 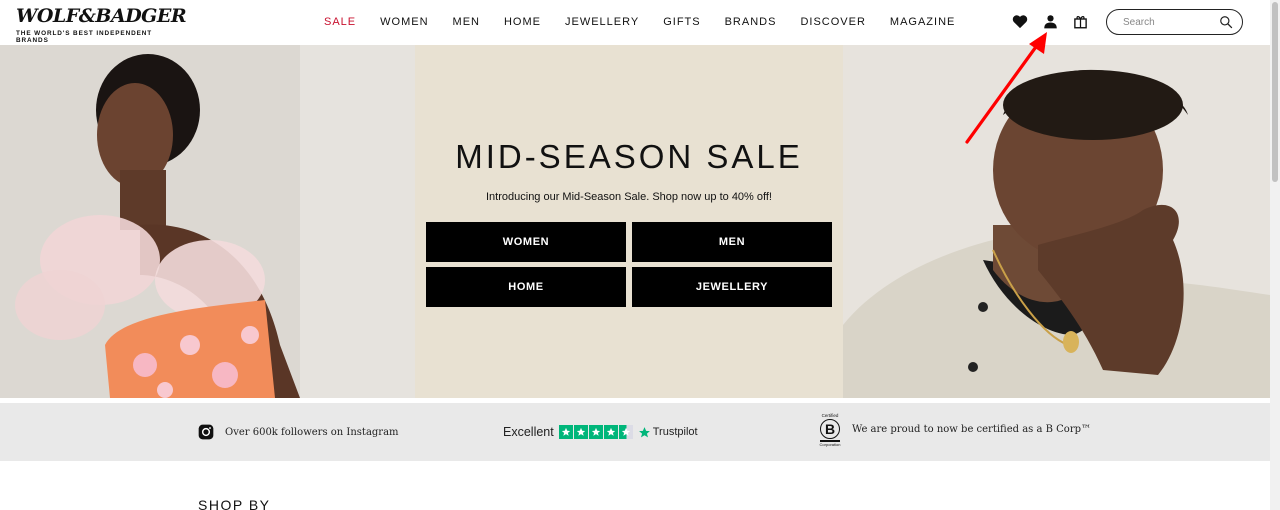 I want to click on shop-jewellery-button: JEWELLERY, so click(x=732, y=287).